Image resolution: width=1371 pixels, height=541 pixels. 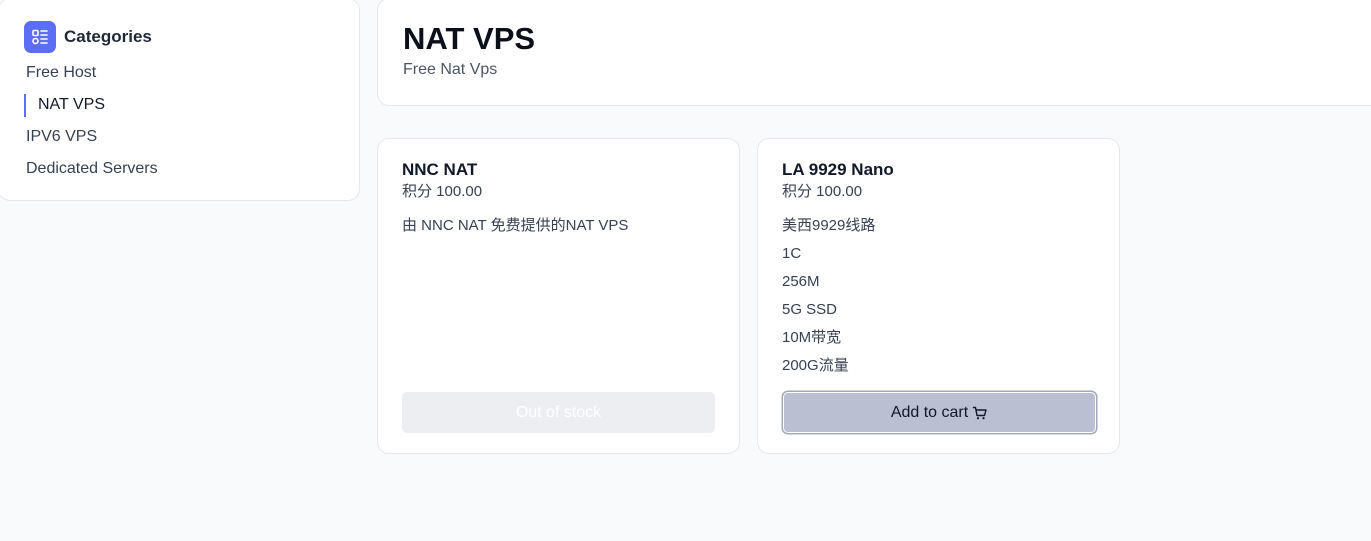 I want to click on add-to-cart-label: Add to cart, so click(x=929, y=412).